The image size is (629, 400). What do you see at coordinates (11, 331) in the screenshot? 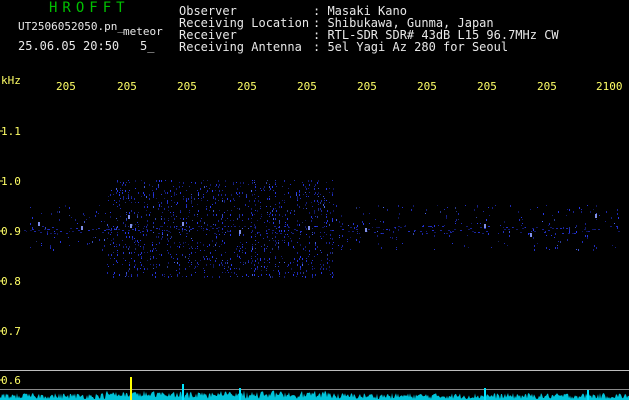
I see `y-tick-label: 0.7` at bounding box center [11, 331].